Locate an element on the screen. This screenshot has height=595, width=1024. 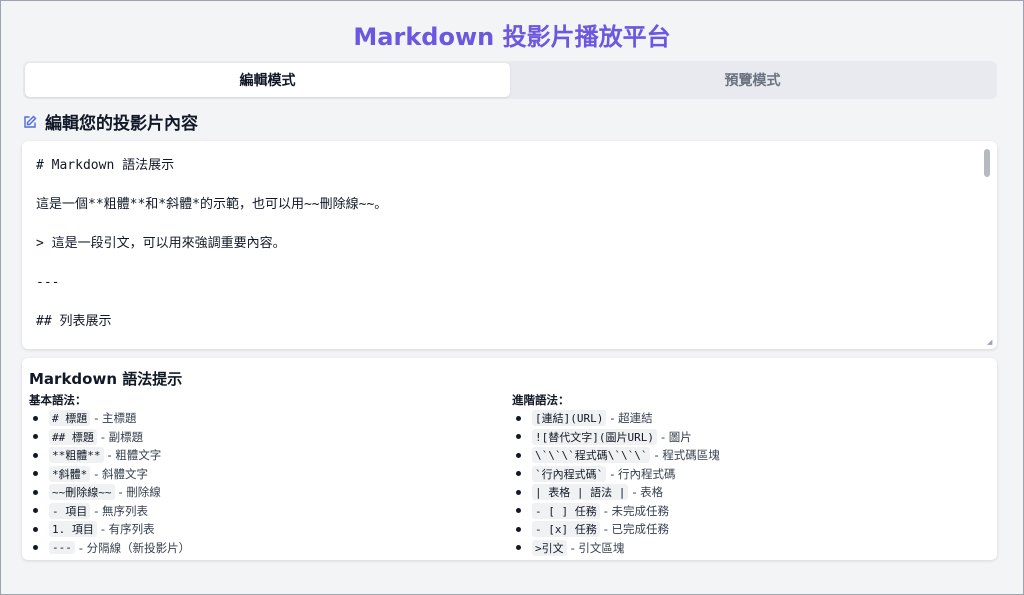
syntax-code: - [x] 任務 is located at coordinates (566, 529).